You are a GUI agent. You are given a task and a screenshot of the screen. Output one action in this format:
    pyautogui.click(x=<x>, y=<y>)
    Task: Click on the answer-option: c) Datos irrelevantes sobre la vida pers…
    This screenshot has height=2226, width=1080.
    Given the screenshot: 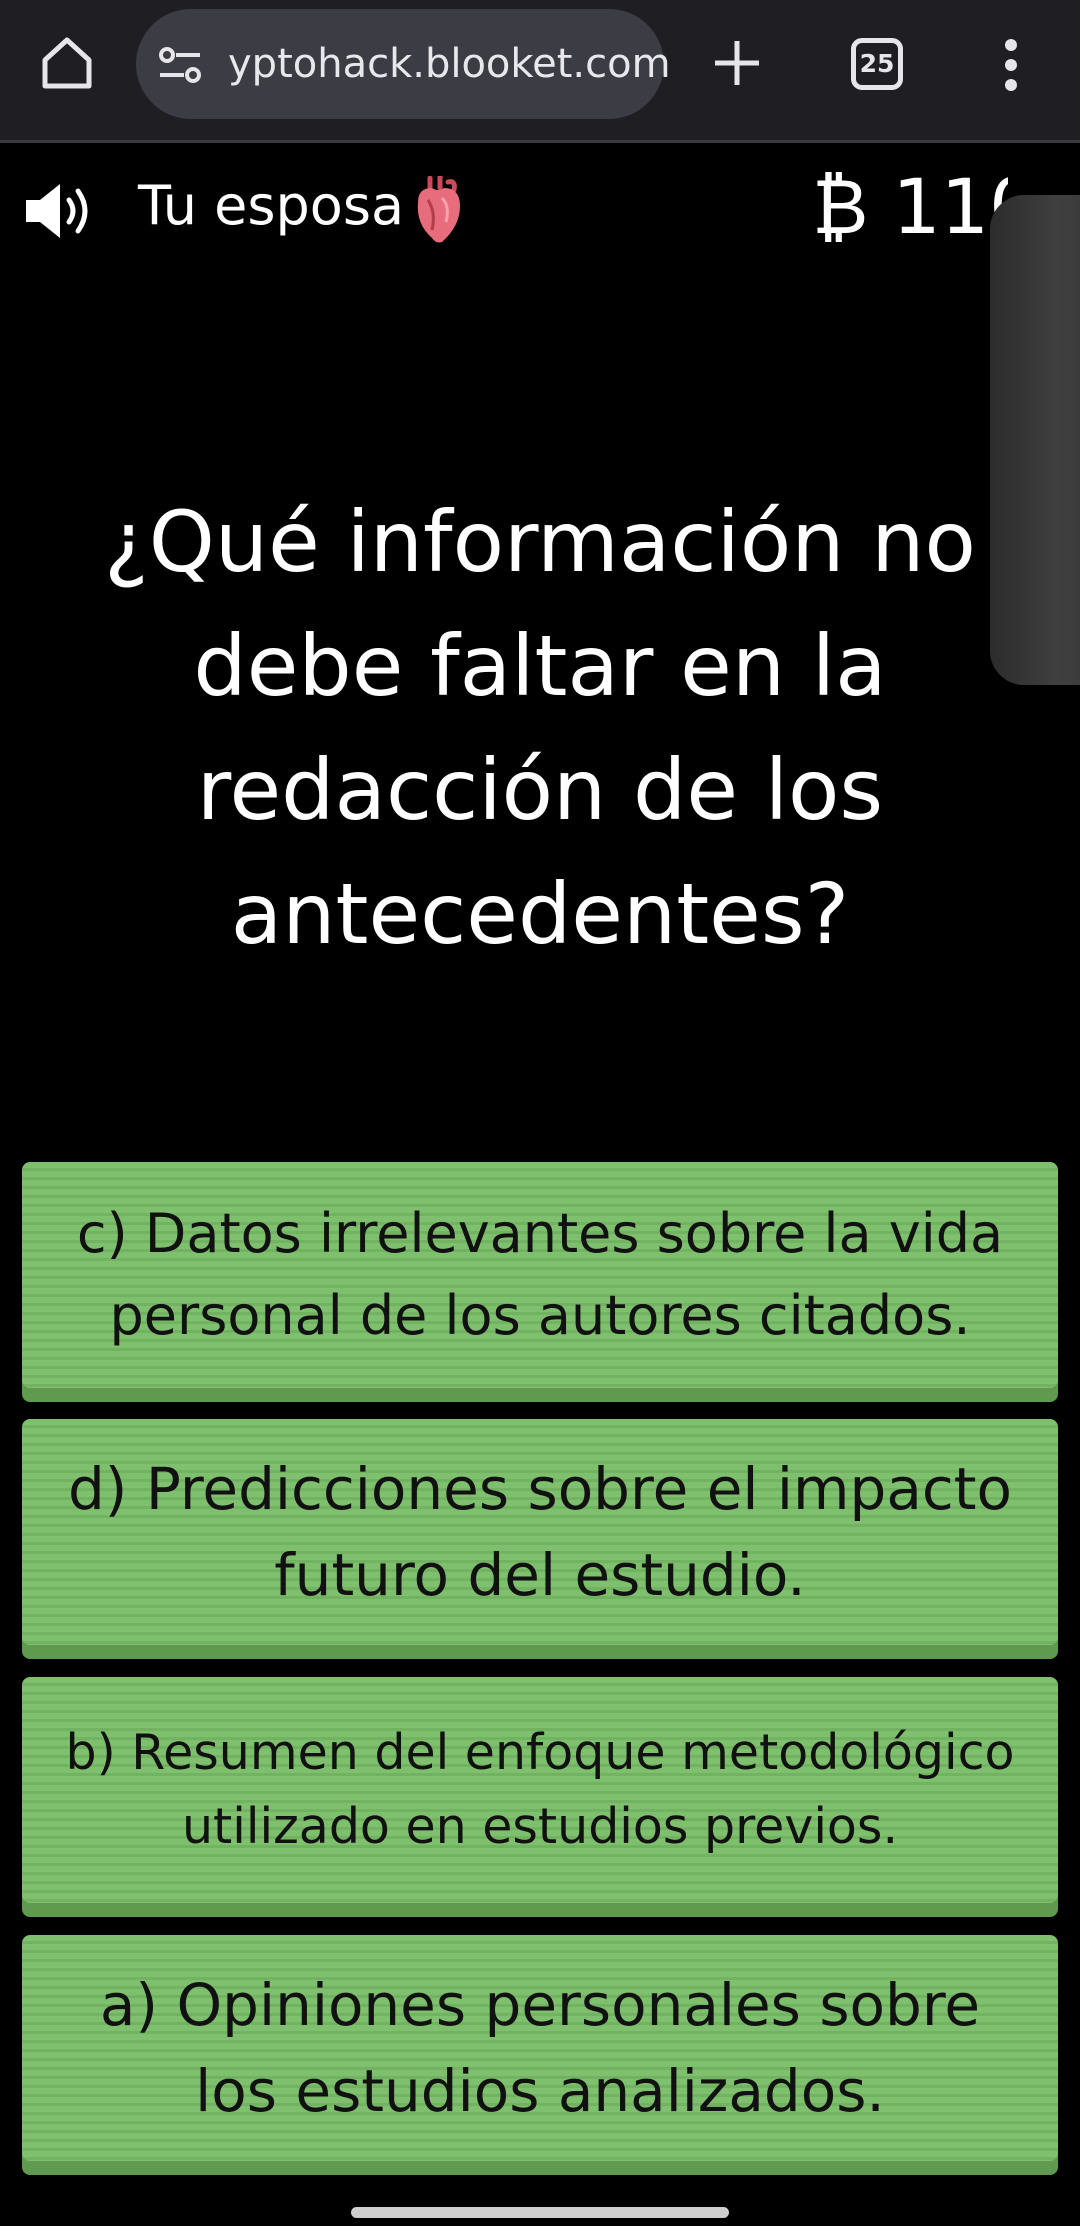 What is the action you would take?
    pyautogui.click(x=540, y=1282)
    